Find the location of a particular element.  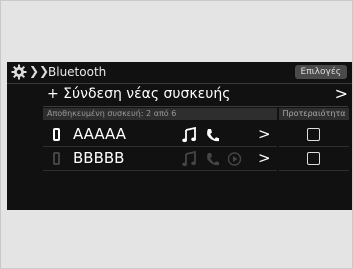

saved-devices-count: Αποθηκευμένη συσκευή: 2 από 6 is located at coordinates (112, 113).